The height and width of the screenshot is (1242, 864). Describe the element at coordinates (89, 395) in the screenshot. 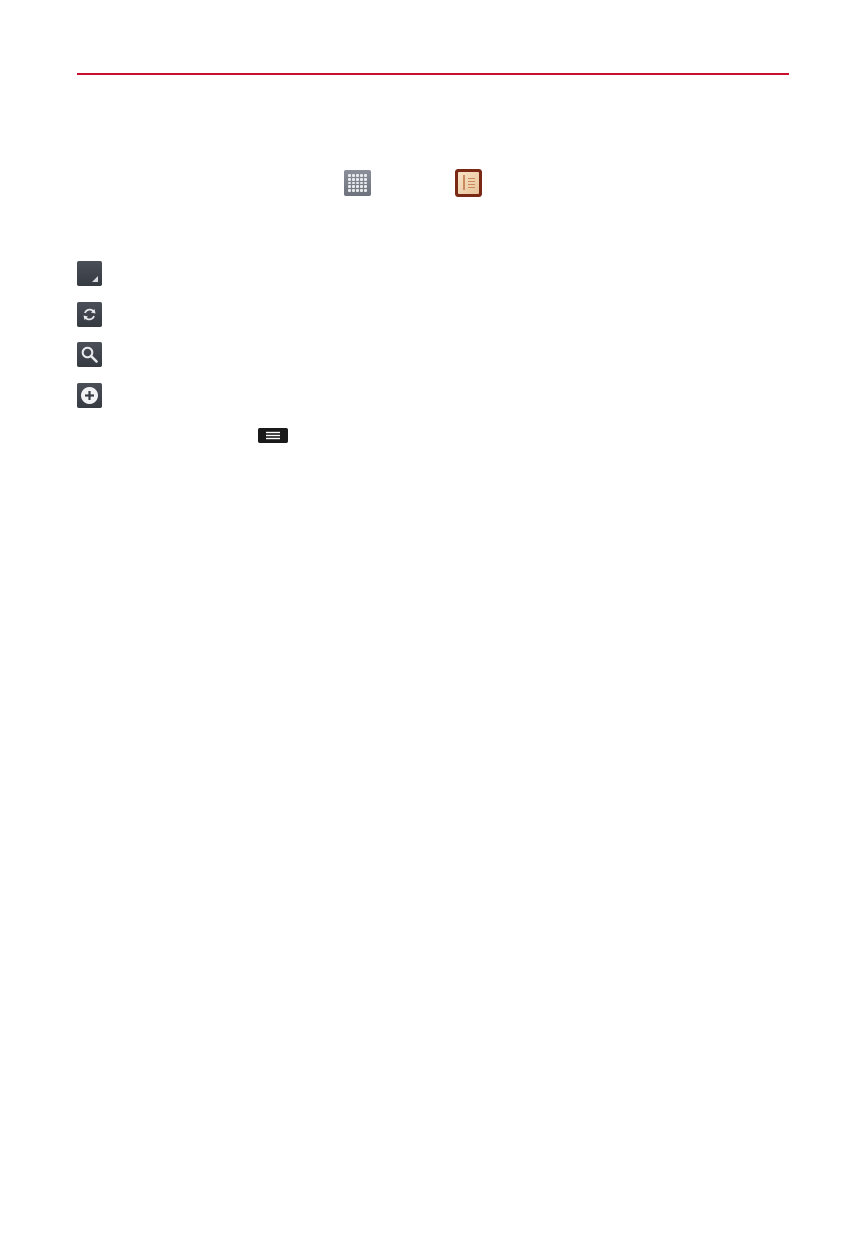

I see `add-icon` at that location.